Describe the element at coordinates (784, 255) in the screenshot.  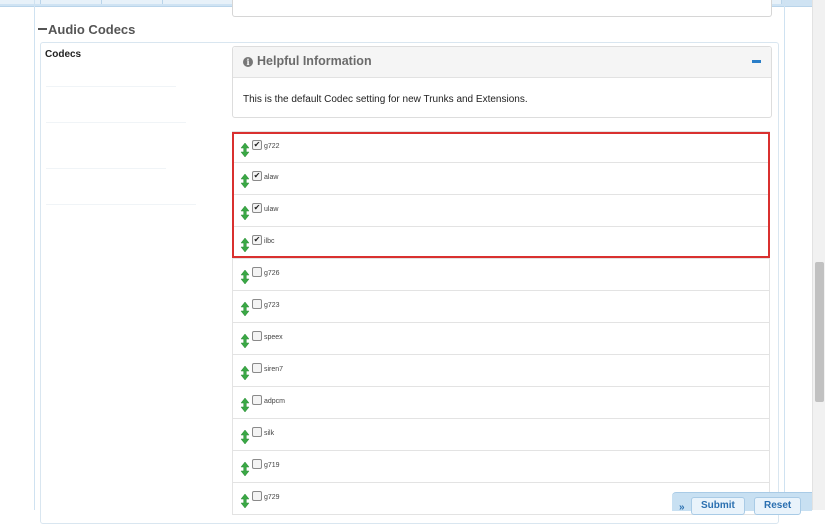
I see `frame-border-right` at that location.